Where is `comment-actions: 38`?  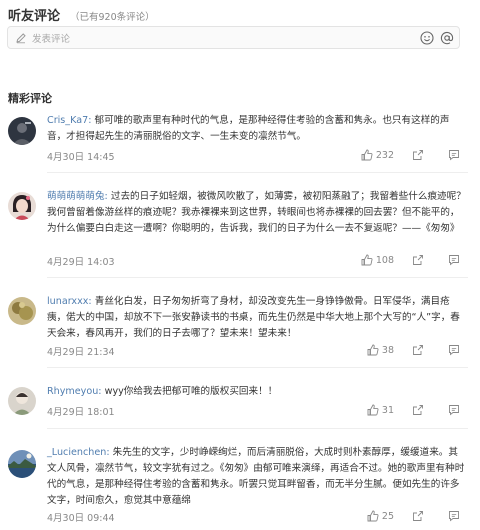 comment-actions: 38 is located at coordinates (413, 350).